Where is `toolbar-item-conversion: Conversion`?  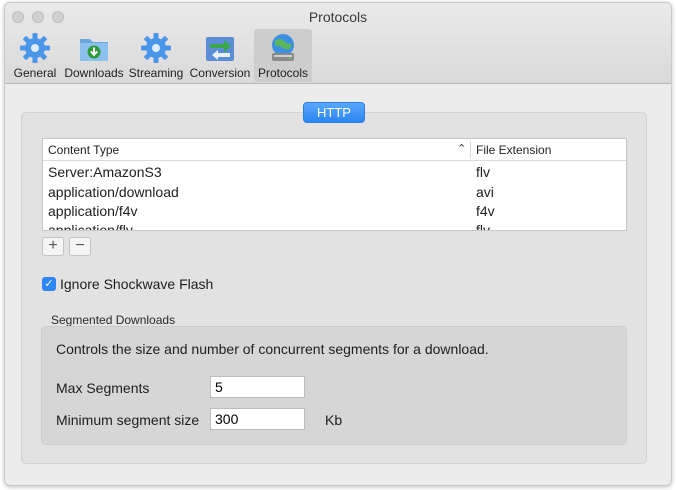 toolbar-item-conversion: Conversion is located at coordinates (220, 55).